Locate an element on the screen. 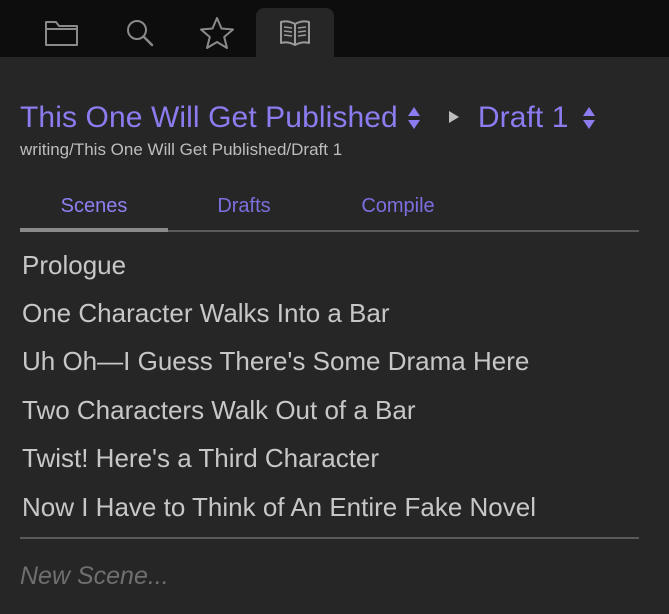 This screenshot has height=614, width=669. project-header: This One Will Get Published Draft 1 is located at coordinates (308, 118).